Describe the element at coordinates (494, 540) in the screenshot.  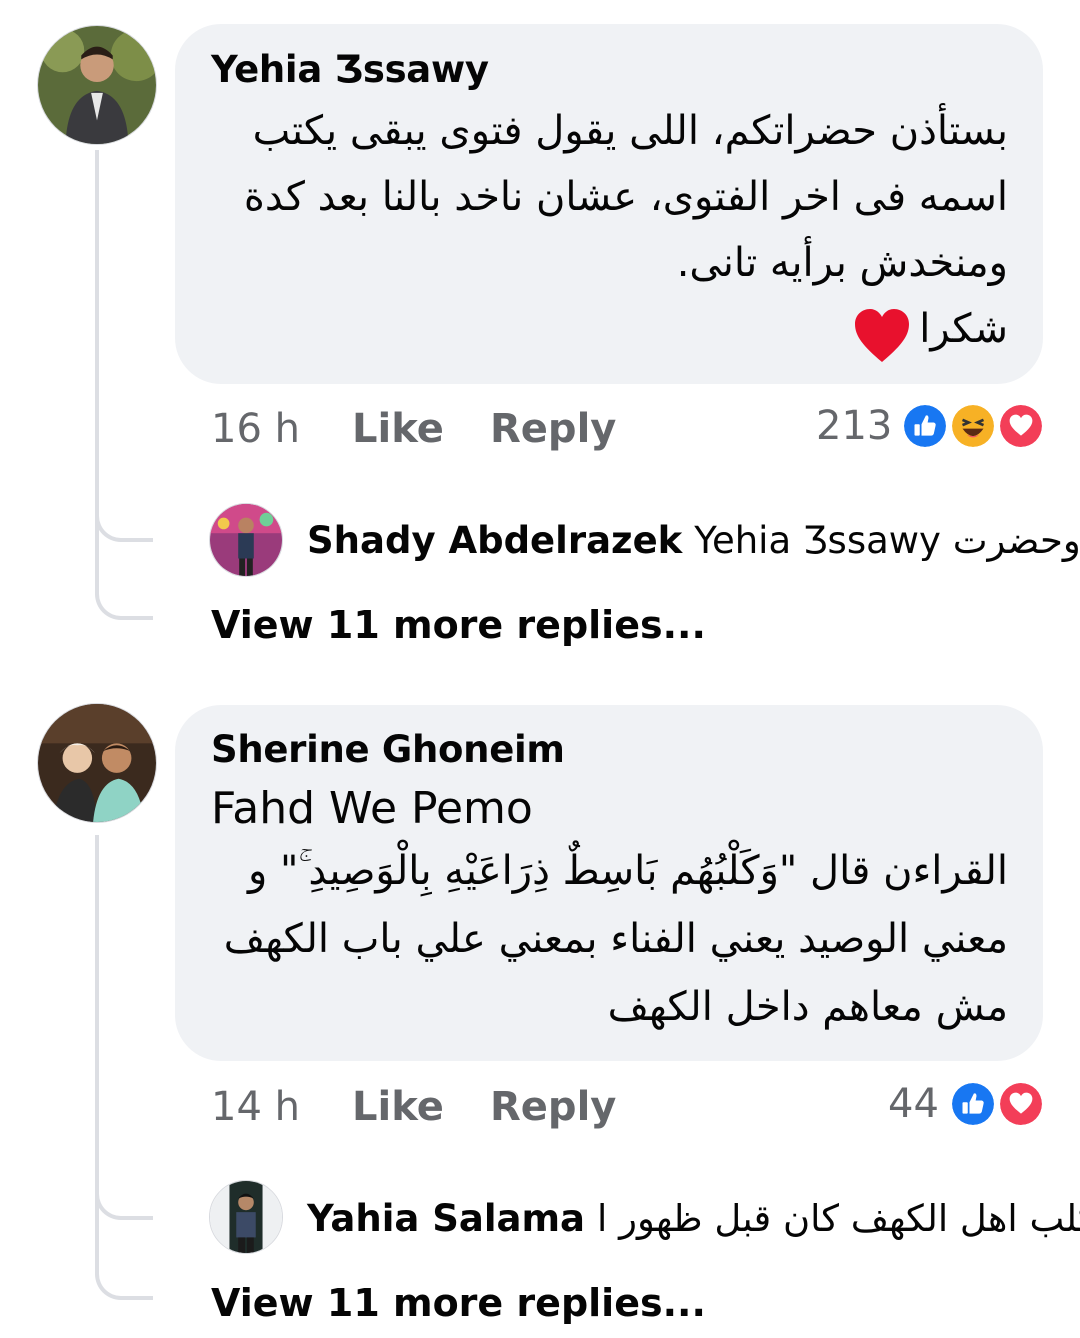
I see `reply-author: Shady Abdelrazek` at that location.